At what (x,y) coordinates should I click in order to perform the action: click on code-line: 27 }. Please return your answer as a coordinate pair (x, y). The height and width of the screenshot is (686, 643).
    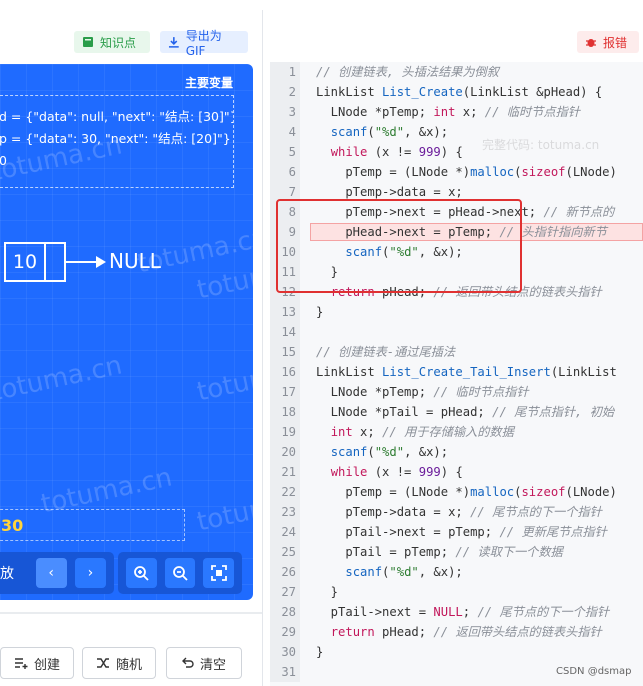
    Looking at the image, I should click on (456, 592).